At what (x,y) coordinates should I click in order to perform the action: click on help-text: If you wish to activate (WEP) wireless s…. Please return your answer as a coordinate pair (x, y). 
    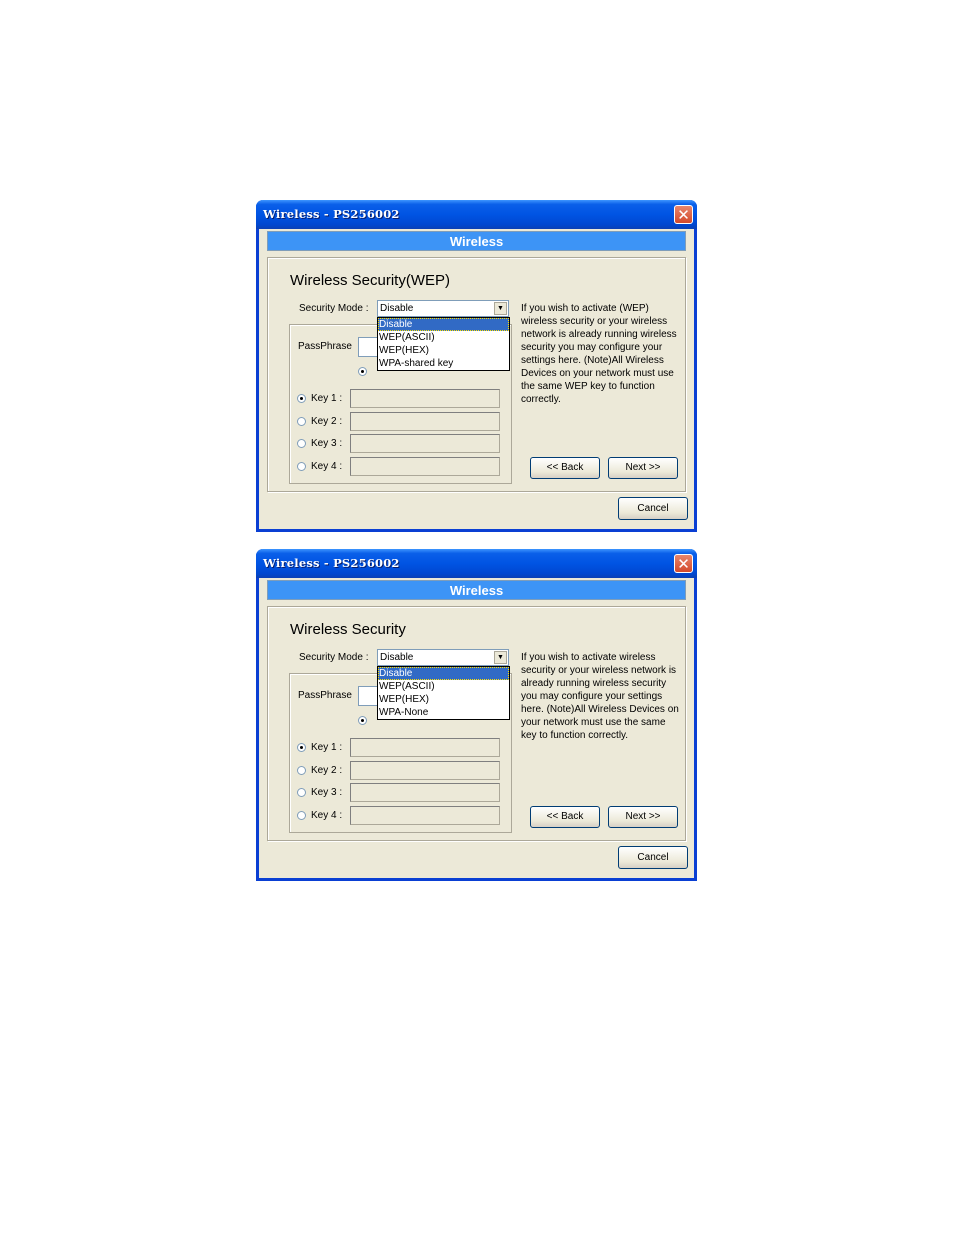
    Looking at the image, I should click on (599, 354).